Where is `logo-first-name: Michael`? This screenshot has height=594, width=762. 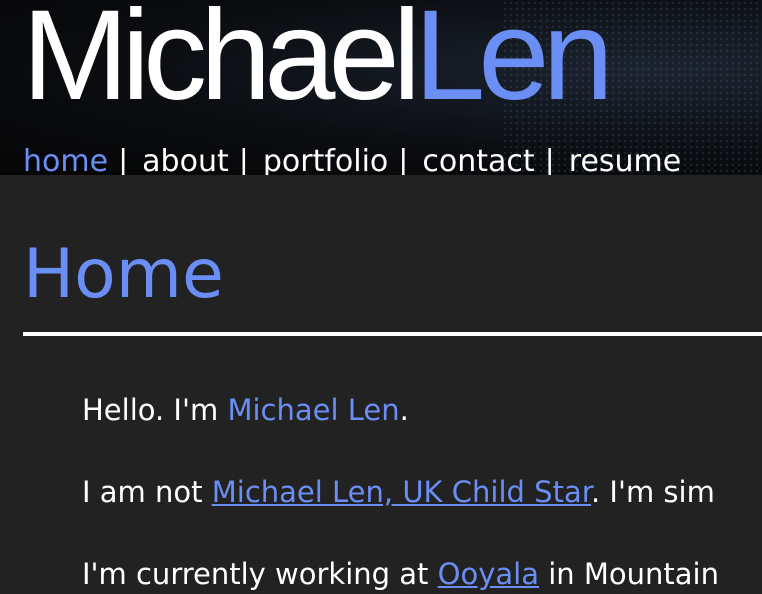
logo-first-name: Michael is located at coordinates (221, 63).